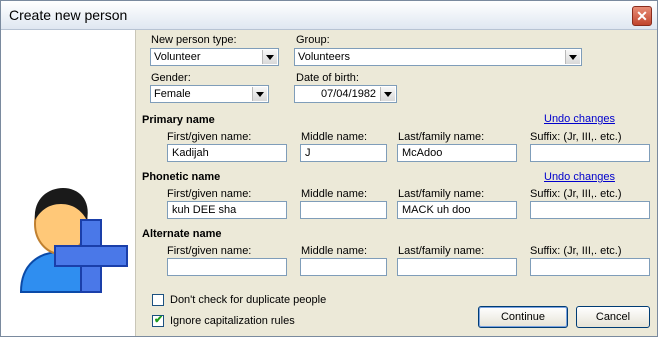  I want to click on phonetic-suffix-label: Suffix: (Jr, III,. etc.), so click(576, 194).